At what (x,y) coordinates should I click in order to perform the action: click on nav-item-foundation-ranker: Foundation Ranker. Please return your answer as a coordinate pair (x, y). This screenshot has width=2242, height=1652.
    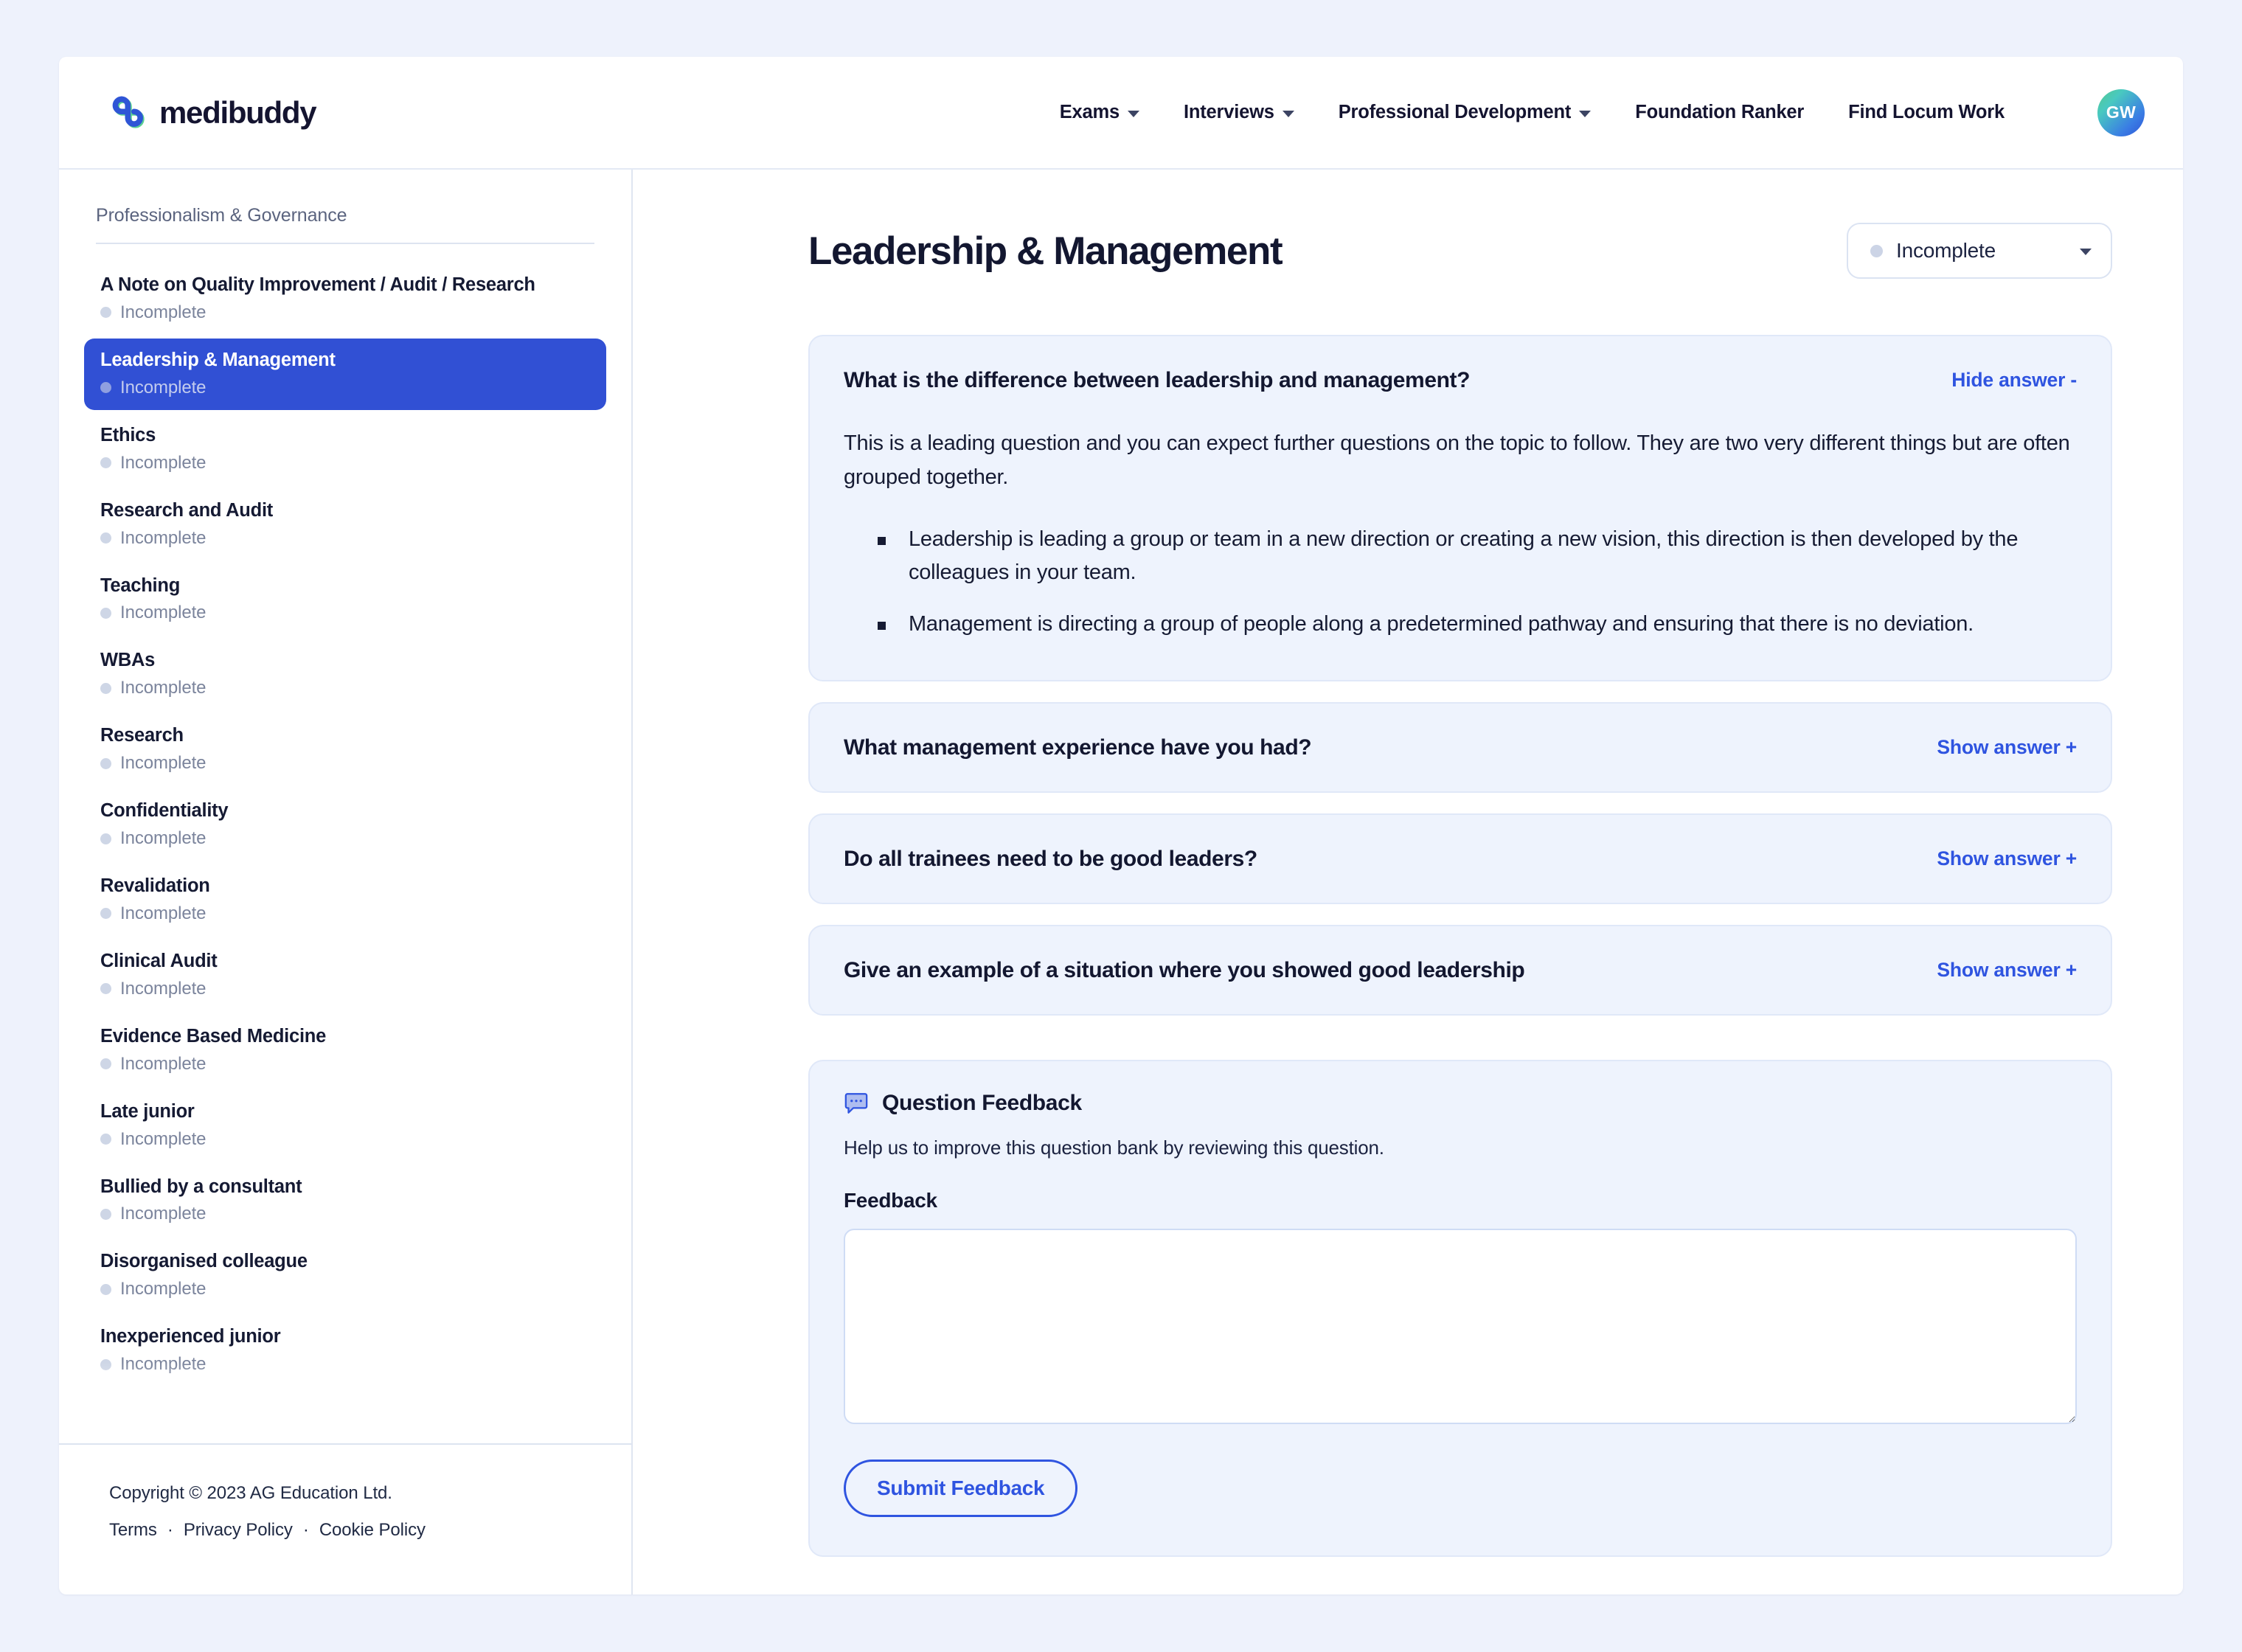
    Looking at the image, I should click on (1720, 112).